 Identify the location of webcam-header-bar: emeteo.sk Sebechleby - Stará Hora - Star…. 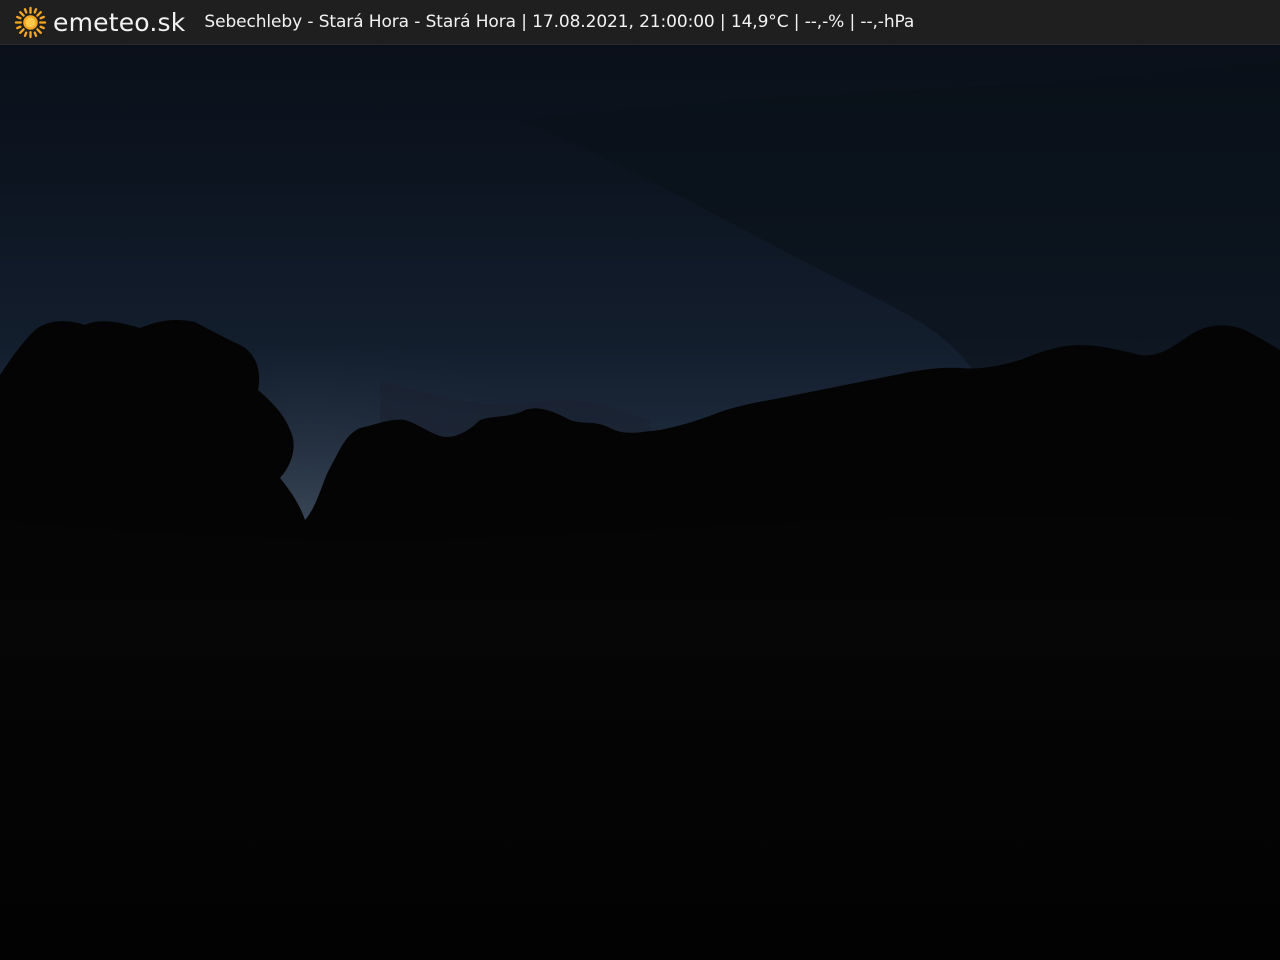
(640, 22).